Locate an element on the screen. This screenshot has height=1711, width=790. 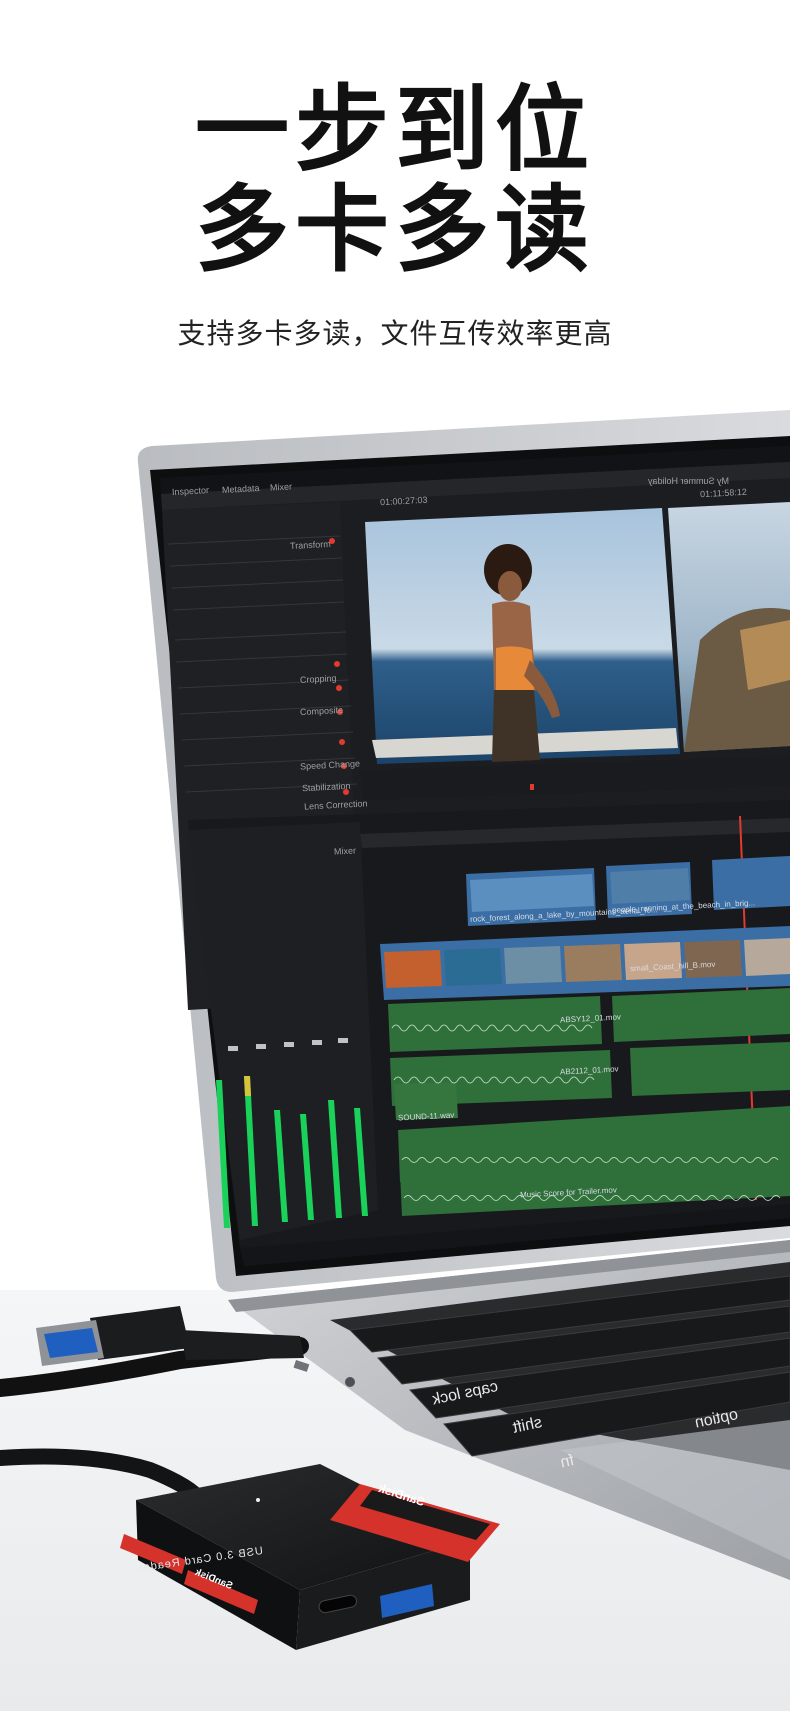
project-title: My Summer Holiday is located at coordinates (689, 481).